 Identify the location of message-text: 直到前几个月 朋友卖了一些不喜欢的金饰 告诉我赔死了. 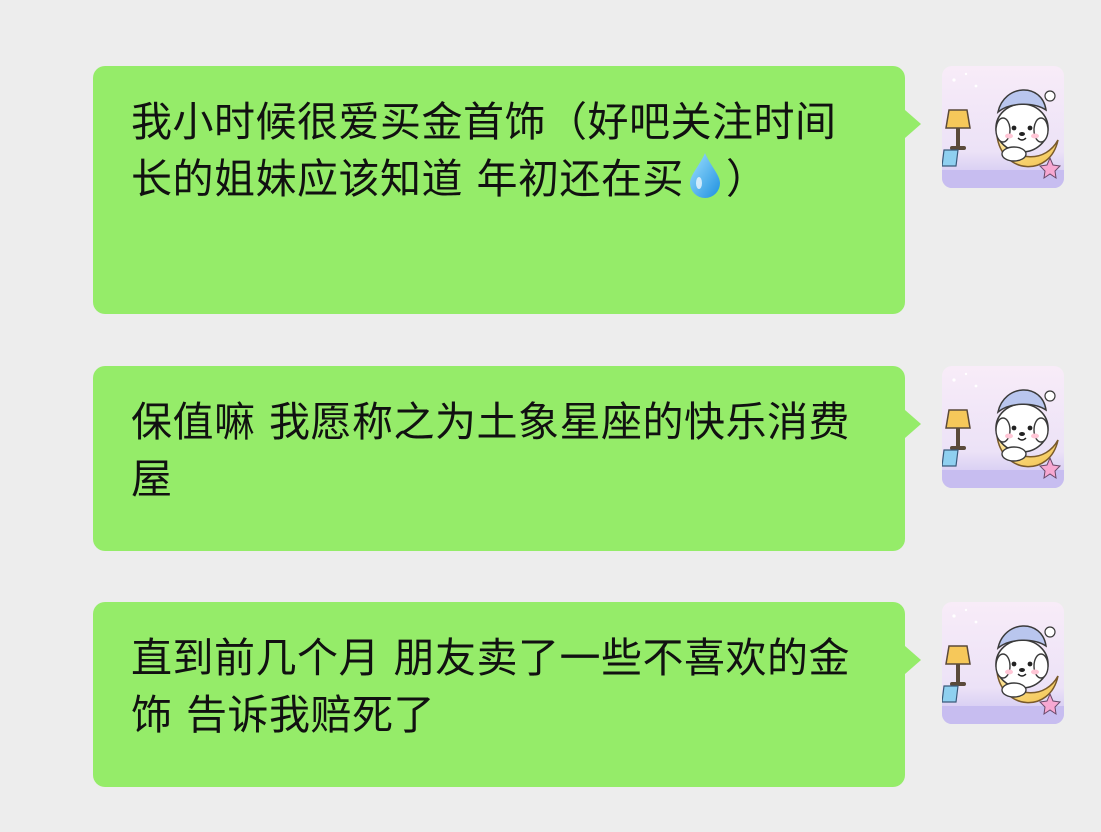
(491, 686).